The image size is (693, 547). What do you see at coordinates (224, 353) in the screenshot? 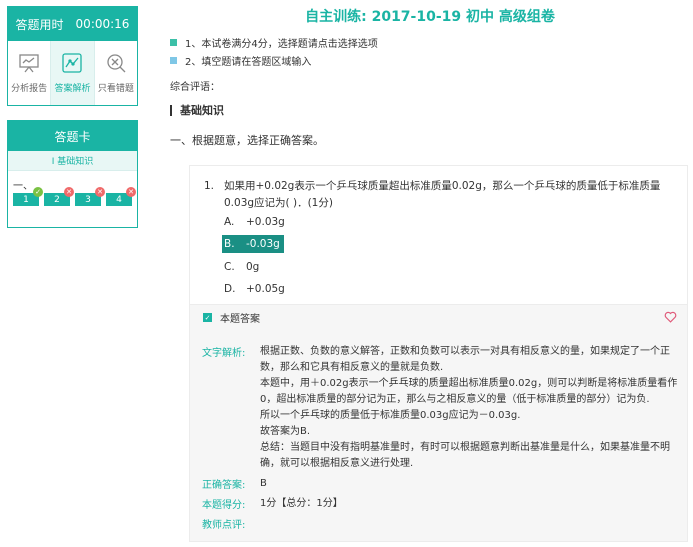
I see `explanation-label: 文字解析:` at bounding box center [224, 353].